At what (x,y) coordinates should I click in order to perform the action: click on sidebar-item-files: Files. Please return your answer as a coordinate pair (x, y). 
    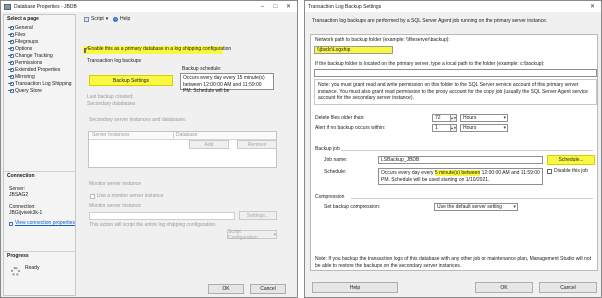
    Looking at the image, I should click on (17, 35).